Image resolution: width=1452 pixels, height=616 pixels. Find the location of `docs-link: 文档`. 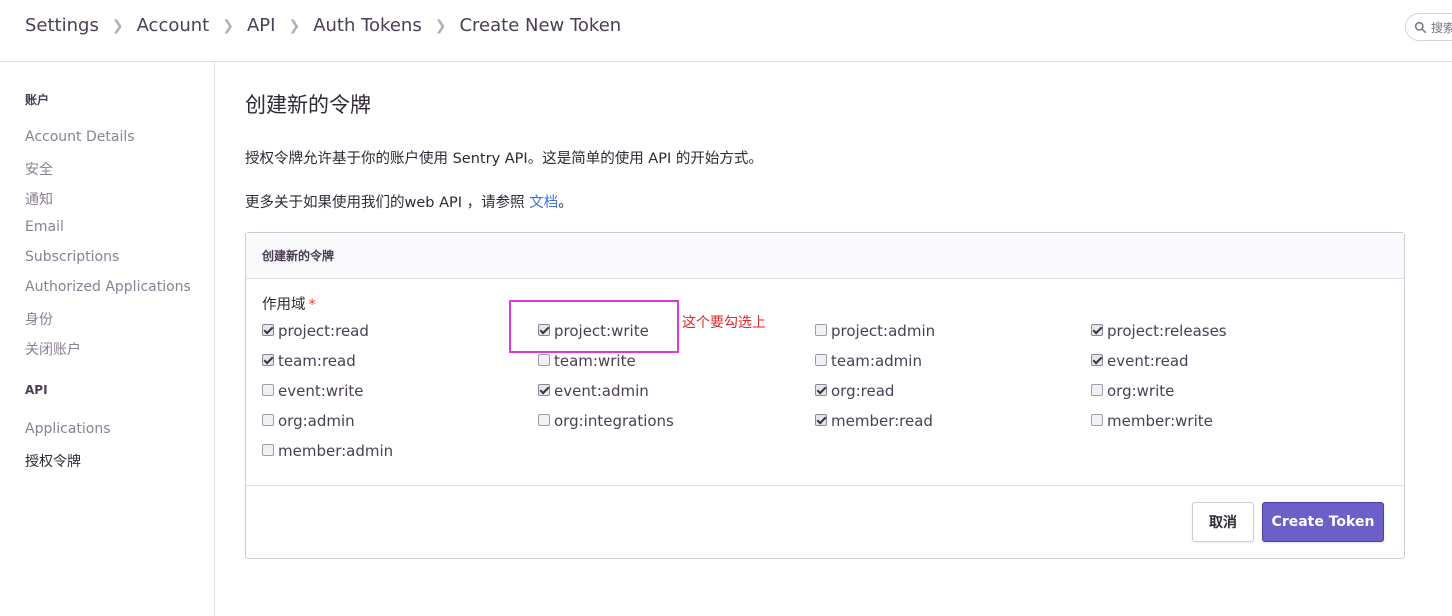

docs-link: 文档 is located at coordinates (543, 203).